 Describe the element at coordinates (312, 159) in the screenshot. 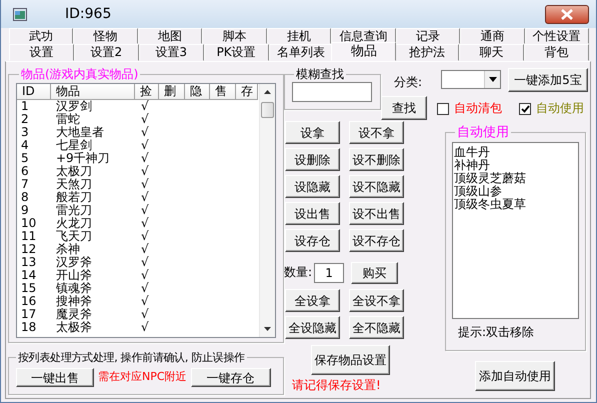

I see `action-button: 设删除` at that location.